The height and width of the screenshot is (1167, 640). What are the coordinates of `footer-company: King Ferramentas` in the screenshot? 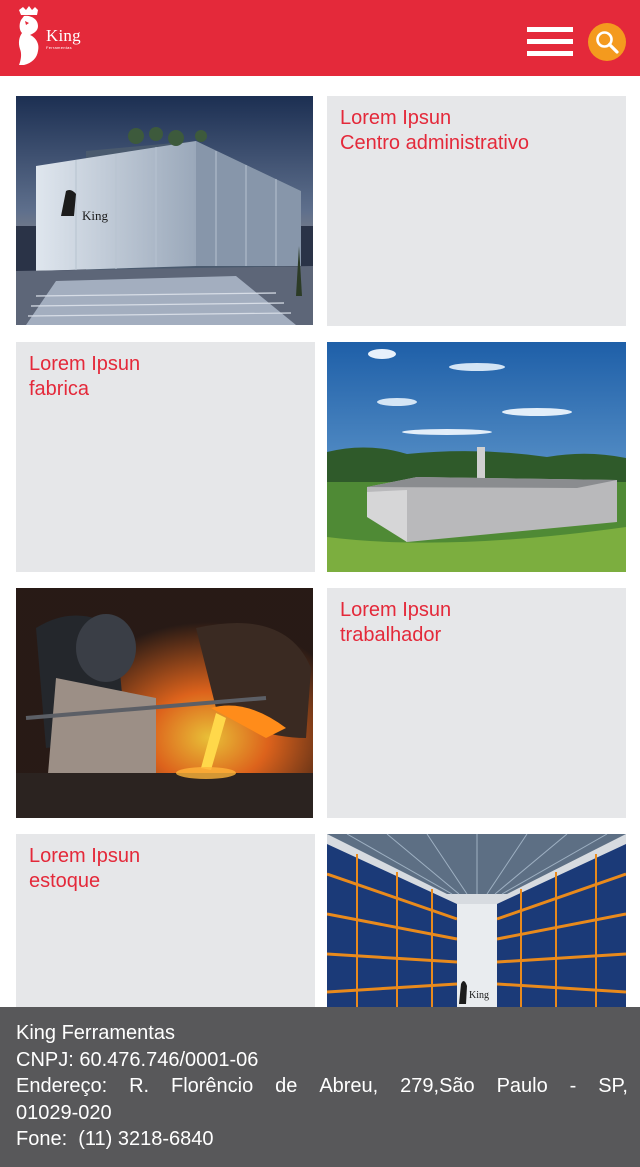 It's located at (95, 1033).